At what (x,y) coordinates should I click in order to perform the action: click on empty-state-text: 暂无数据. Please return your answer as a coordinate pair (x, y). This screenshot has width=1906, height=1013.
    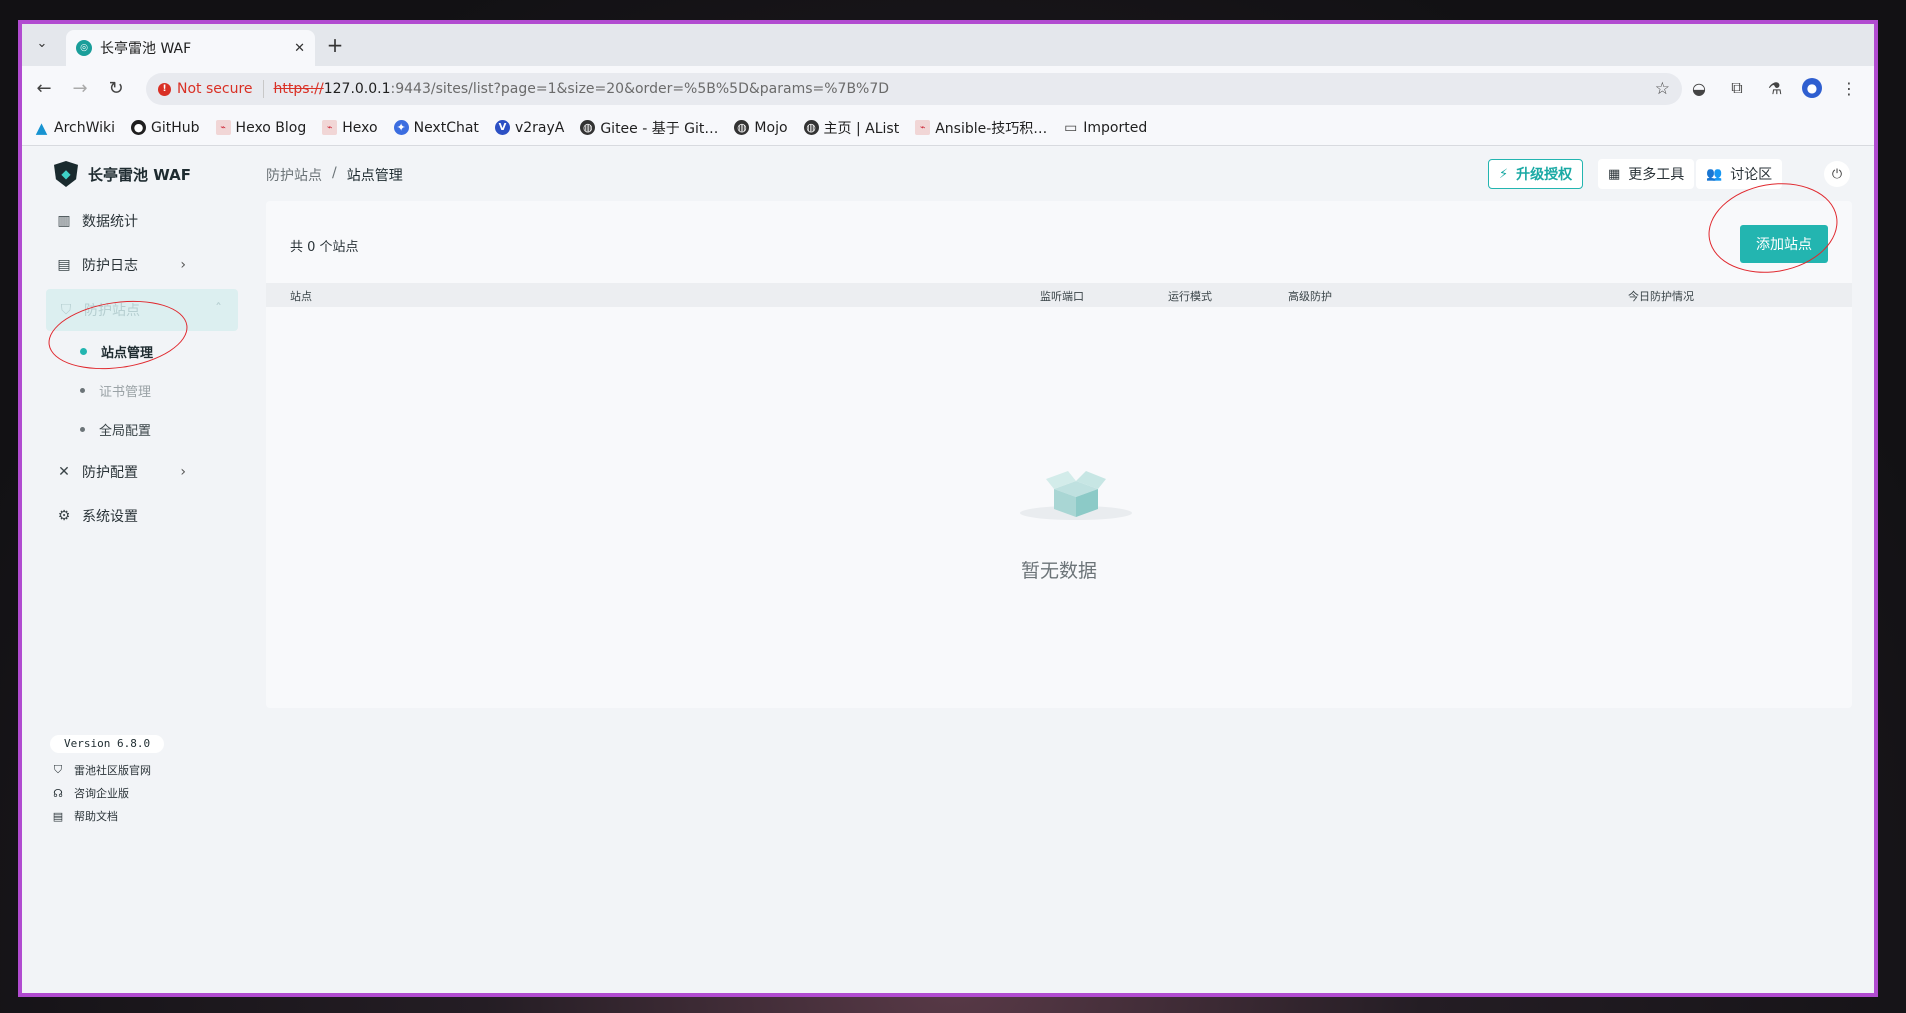
    Looking at the image, I should click on (1058, 571).